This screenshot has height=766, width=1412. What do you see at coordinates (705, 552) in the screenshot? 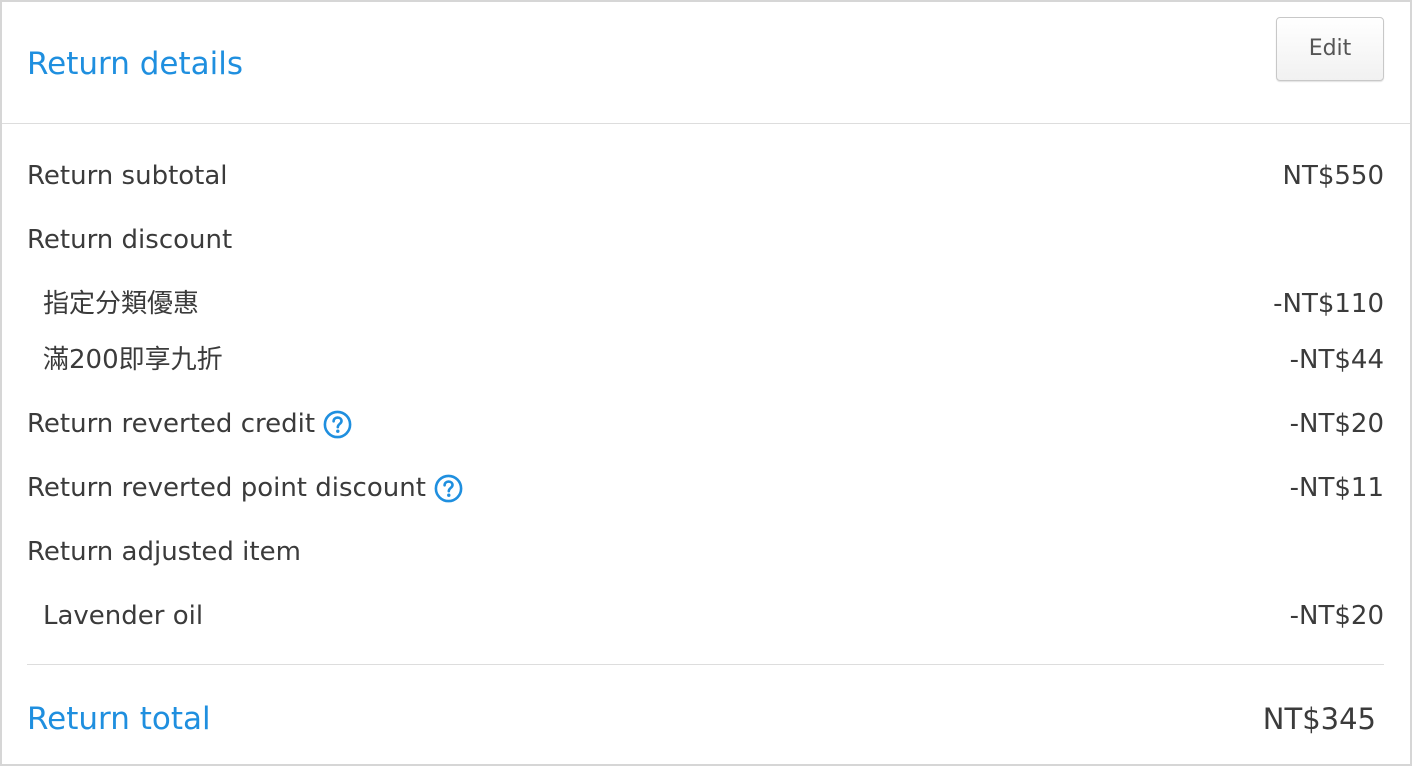
I see `row-adjusted-item: Return adjusted item` at bounding box center [705, 552].